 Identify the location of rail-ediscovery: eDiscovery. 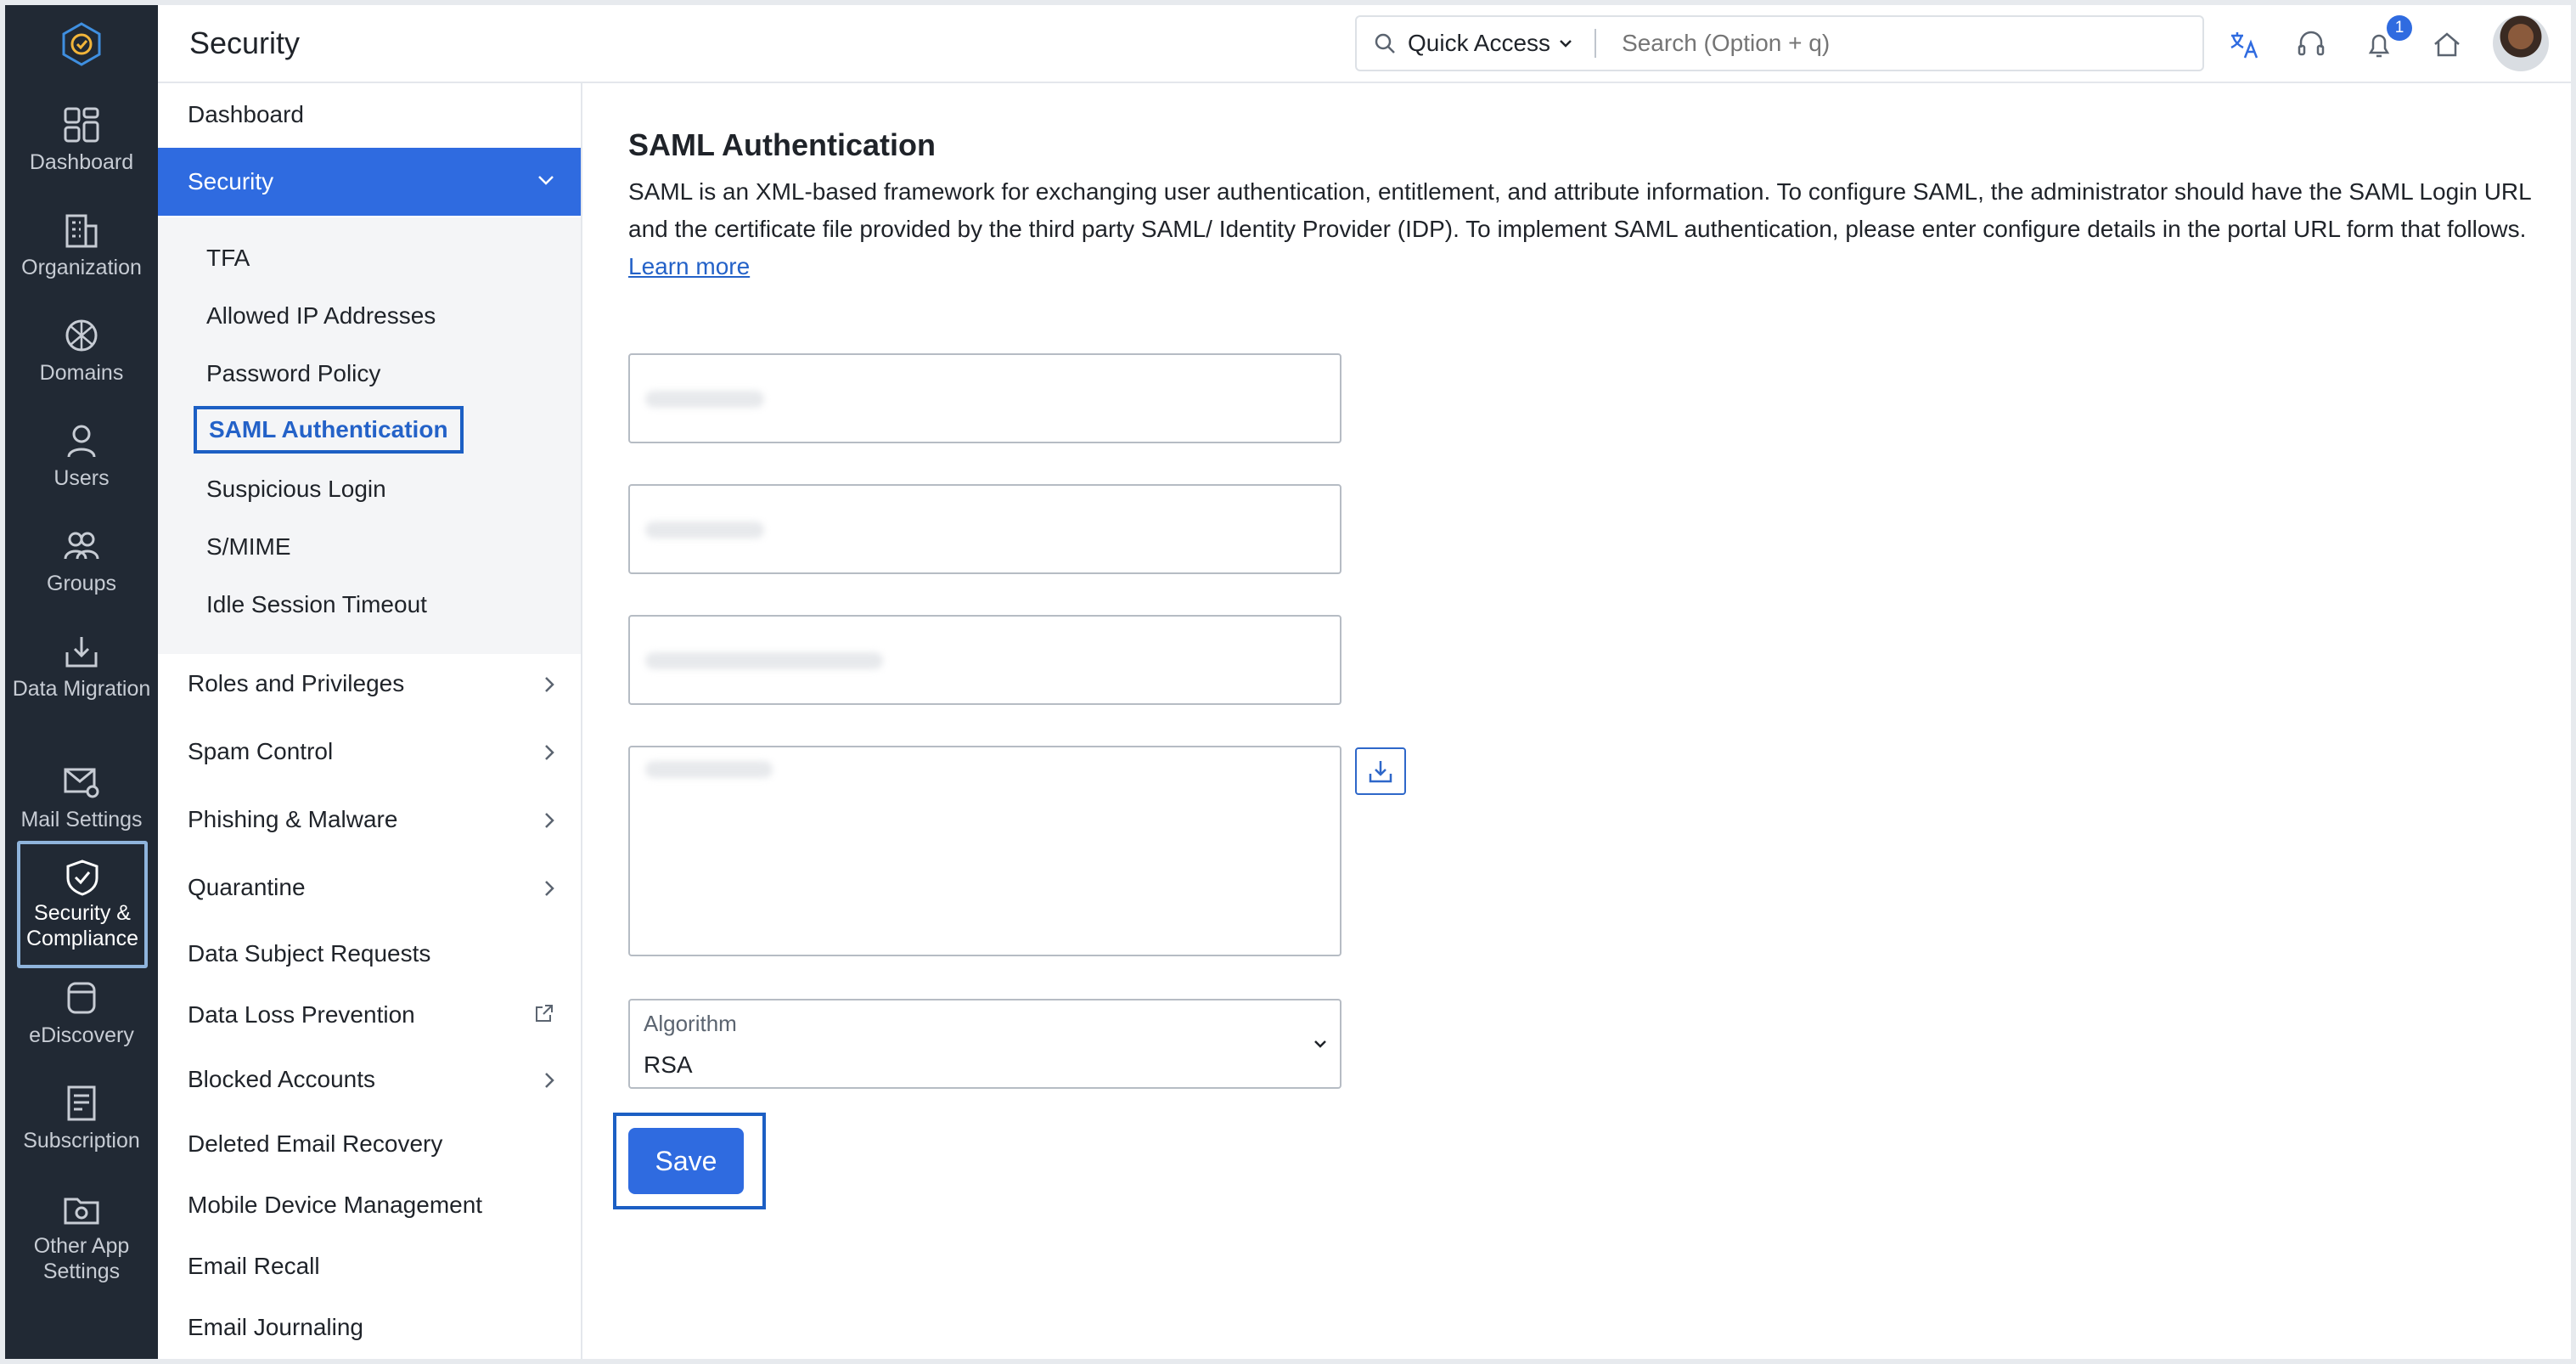
(81, 1013).